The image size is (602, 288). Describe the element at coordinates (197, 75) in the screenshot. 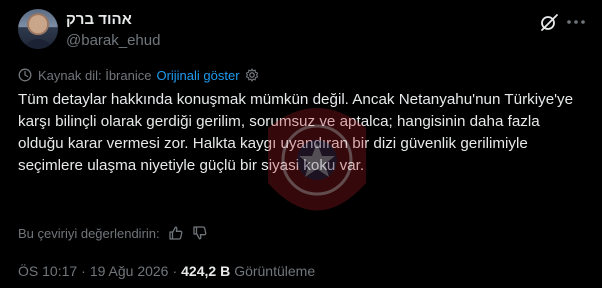

I see `show-original-link: Orijinali göster` at that location.